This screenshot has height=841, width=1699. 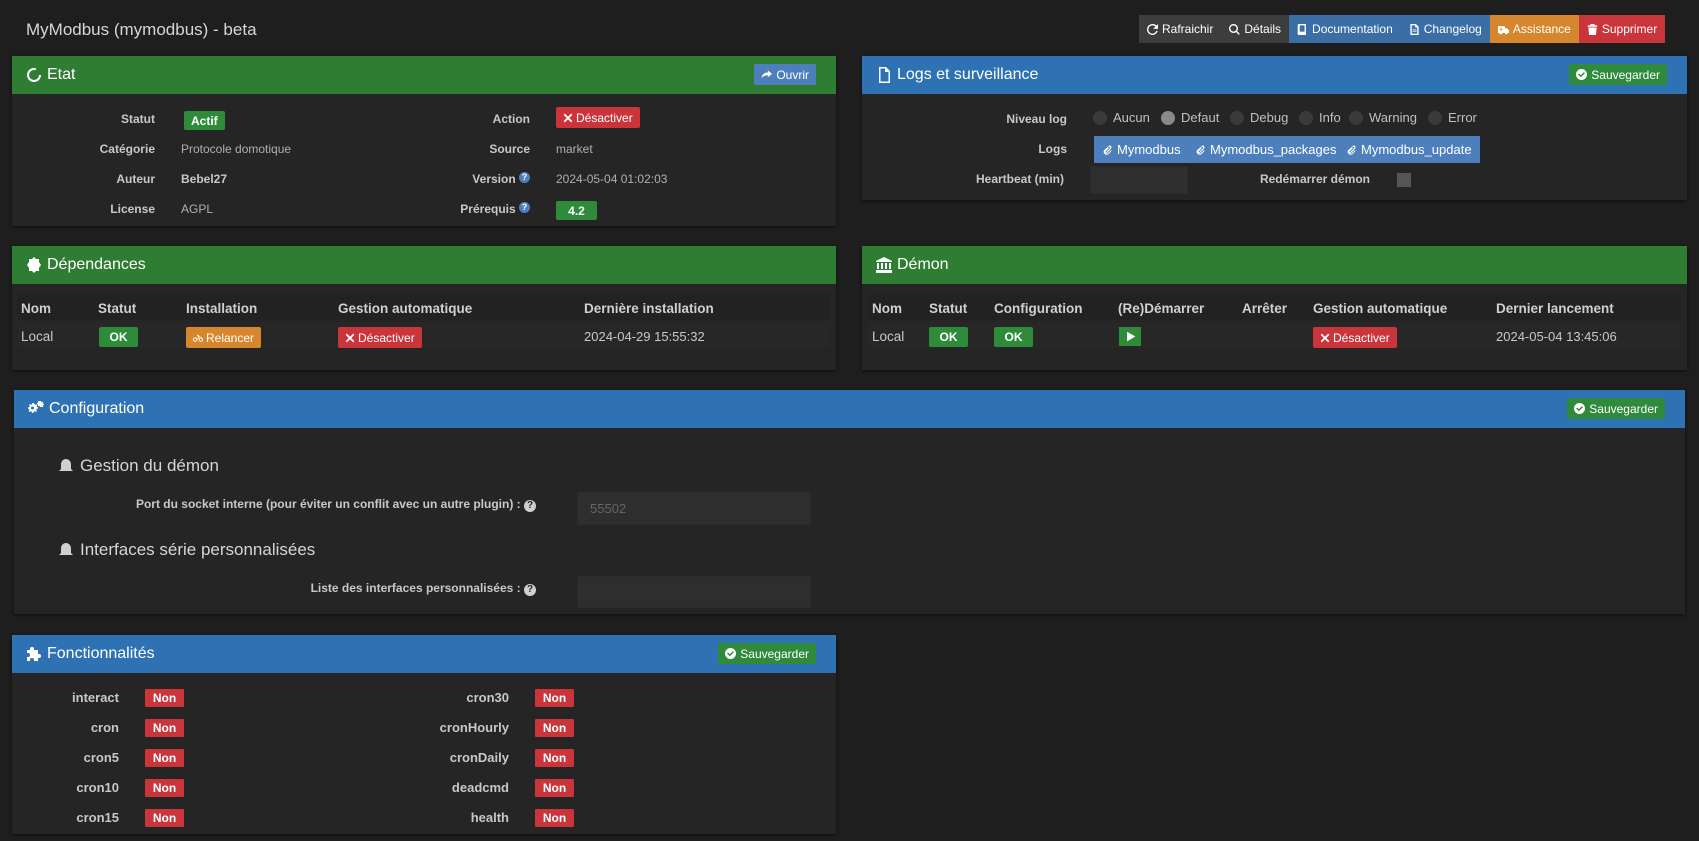 What do you see at coordinates (1180, 29) in the screenshot?
I see `refresh-button: Rafraichir` at bounding box center [1180, 29].